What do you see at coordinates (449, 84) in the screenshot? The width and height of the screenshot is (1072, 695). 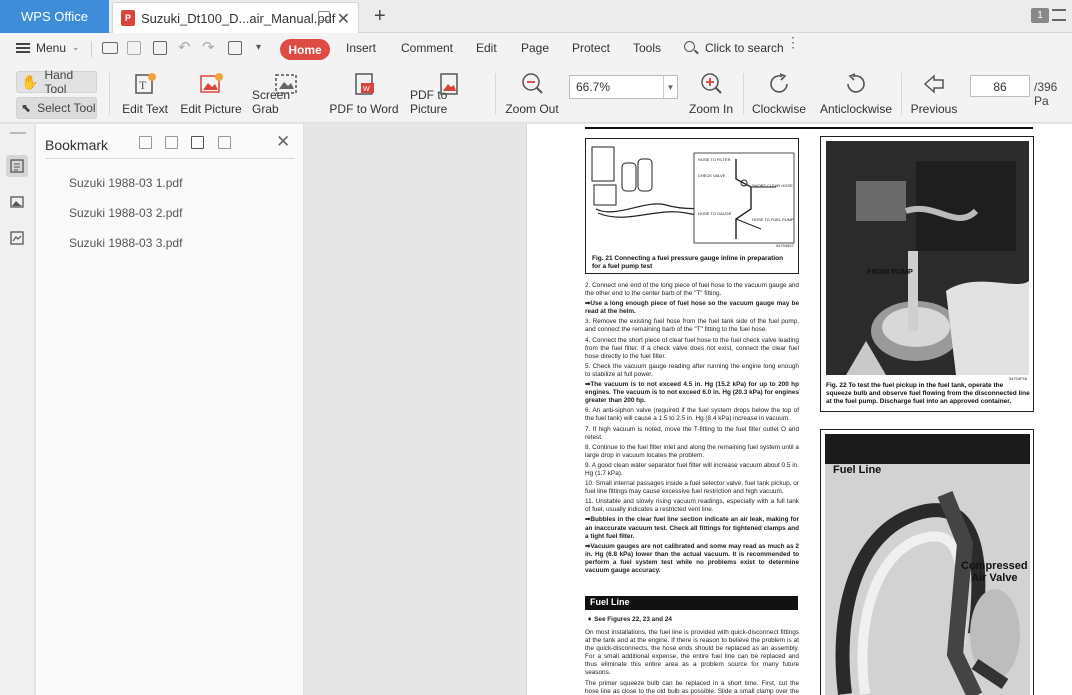 I see `pdf-to-picture-icon` at bounding box center [449, 84].